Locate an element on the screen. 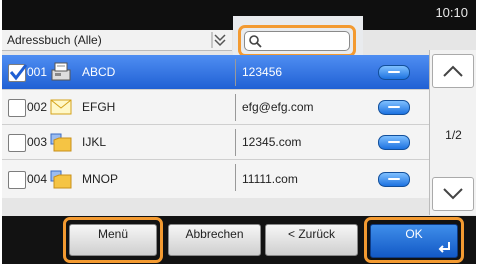  table-row: 002 EFGH efg@efg.com is located at coordinates (215, 107).